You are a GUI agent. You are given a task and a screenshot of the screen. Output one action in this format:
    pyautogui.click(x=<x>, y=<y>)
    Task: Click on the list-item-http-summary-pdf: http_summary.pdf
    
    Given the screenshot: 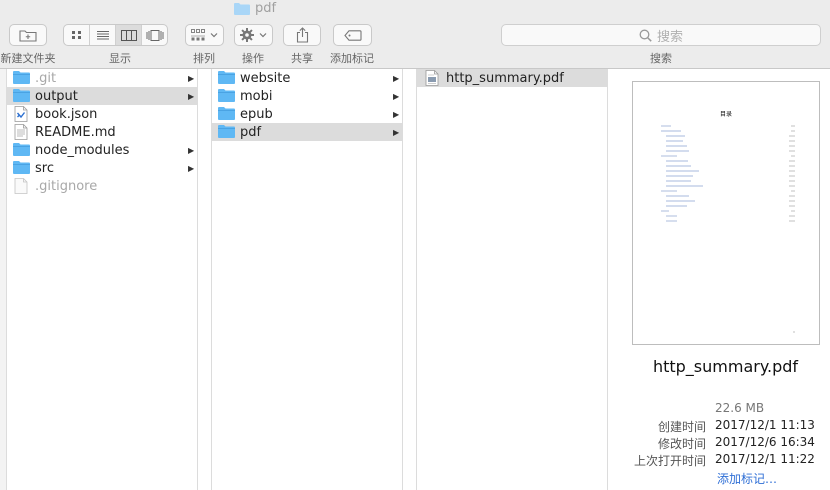 What is the action you would take?
    pyautogui.click(x=512, y=78)
    